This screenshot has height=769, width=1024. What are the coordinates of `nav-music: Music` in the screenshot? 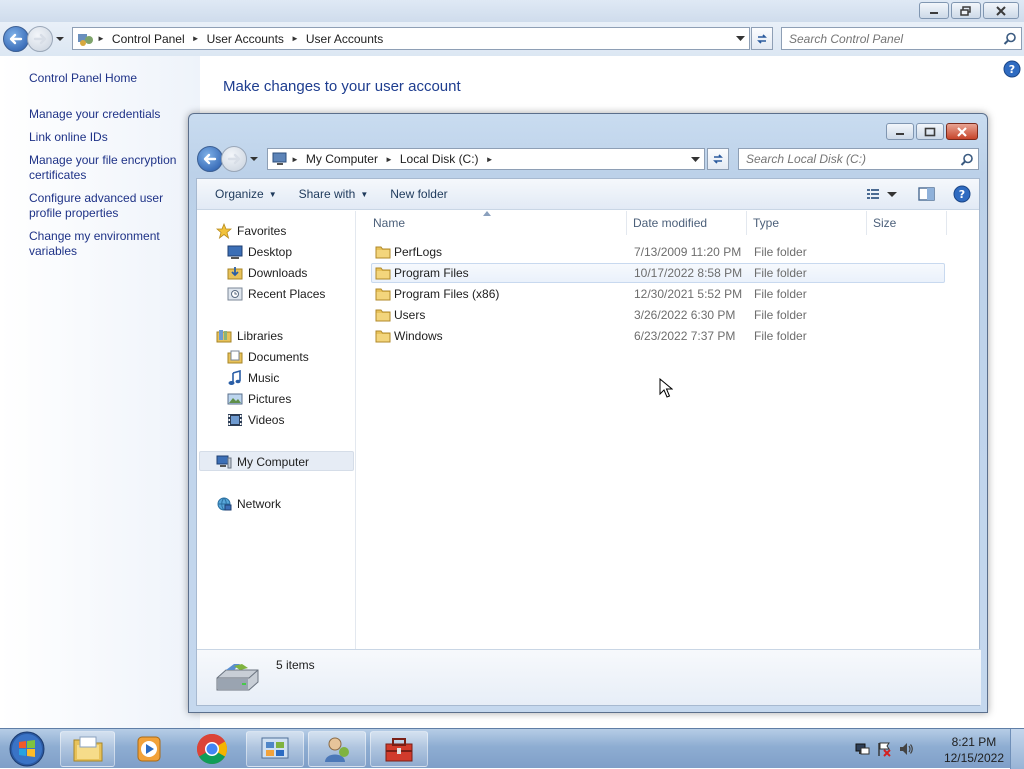 It's located at (253, 377).